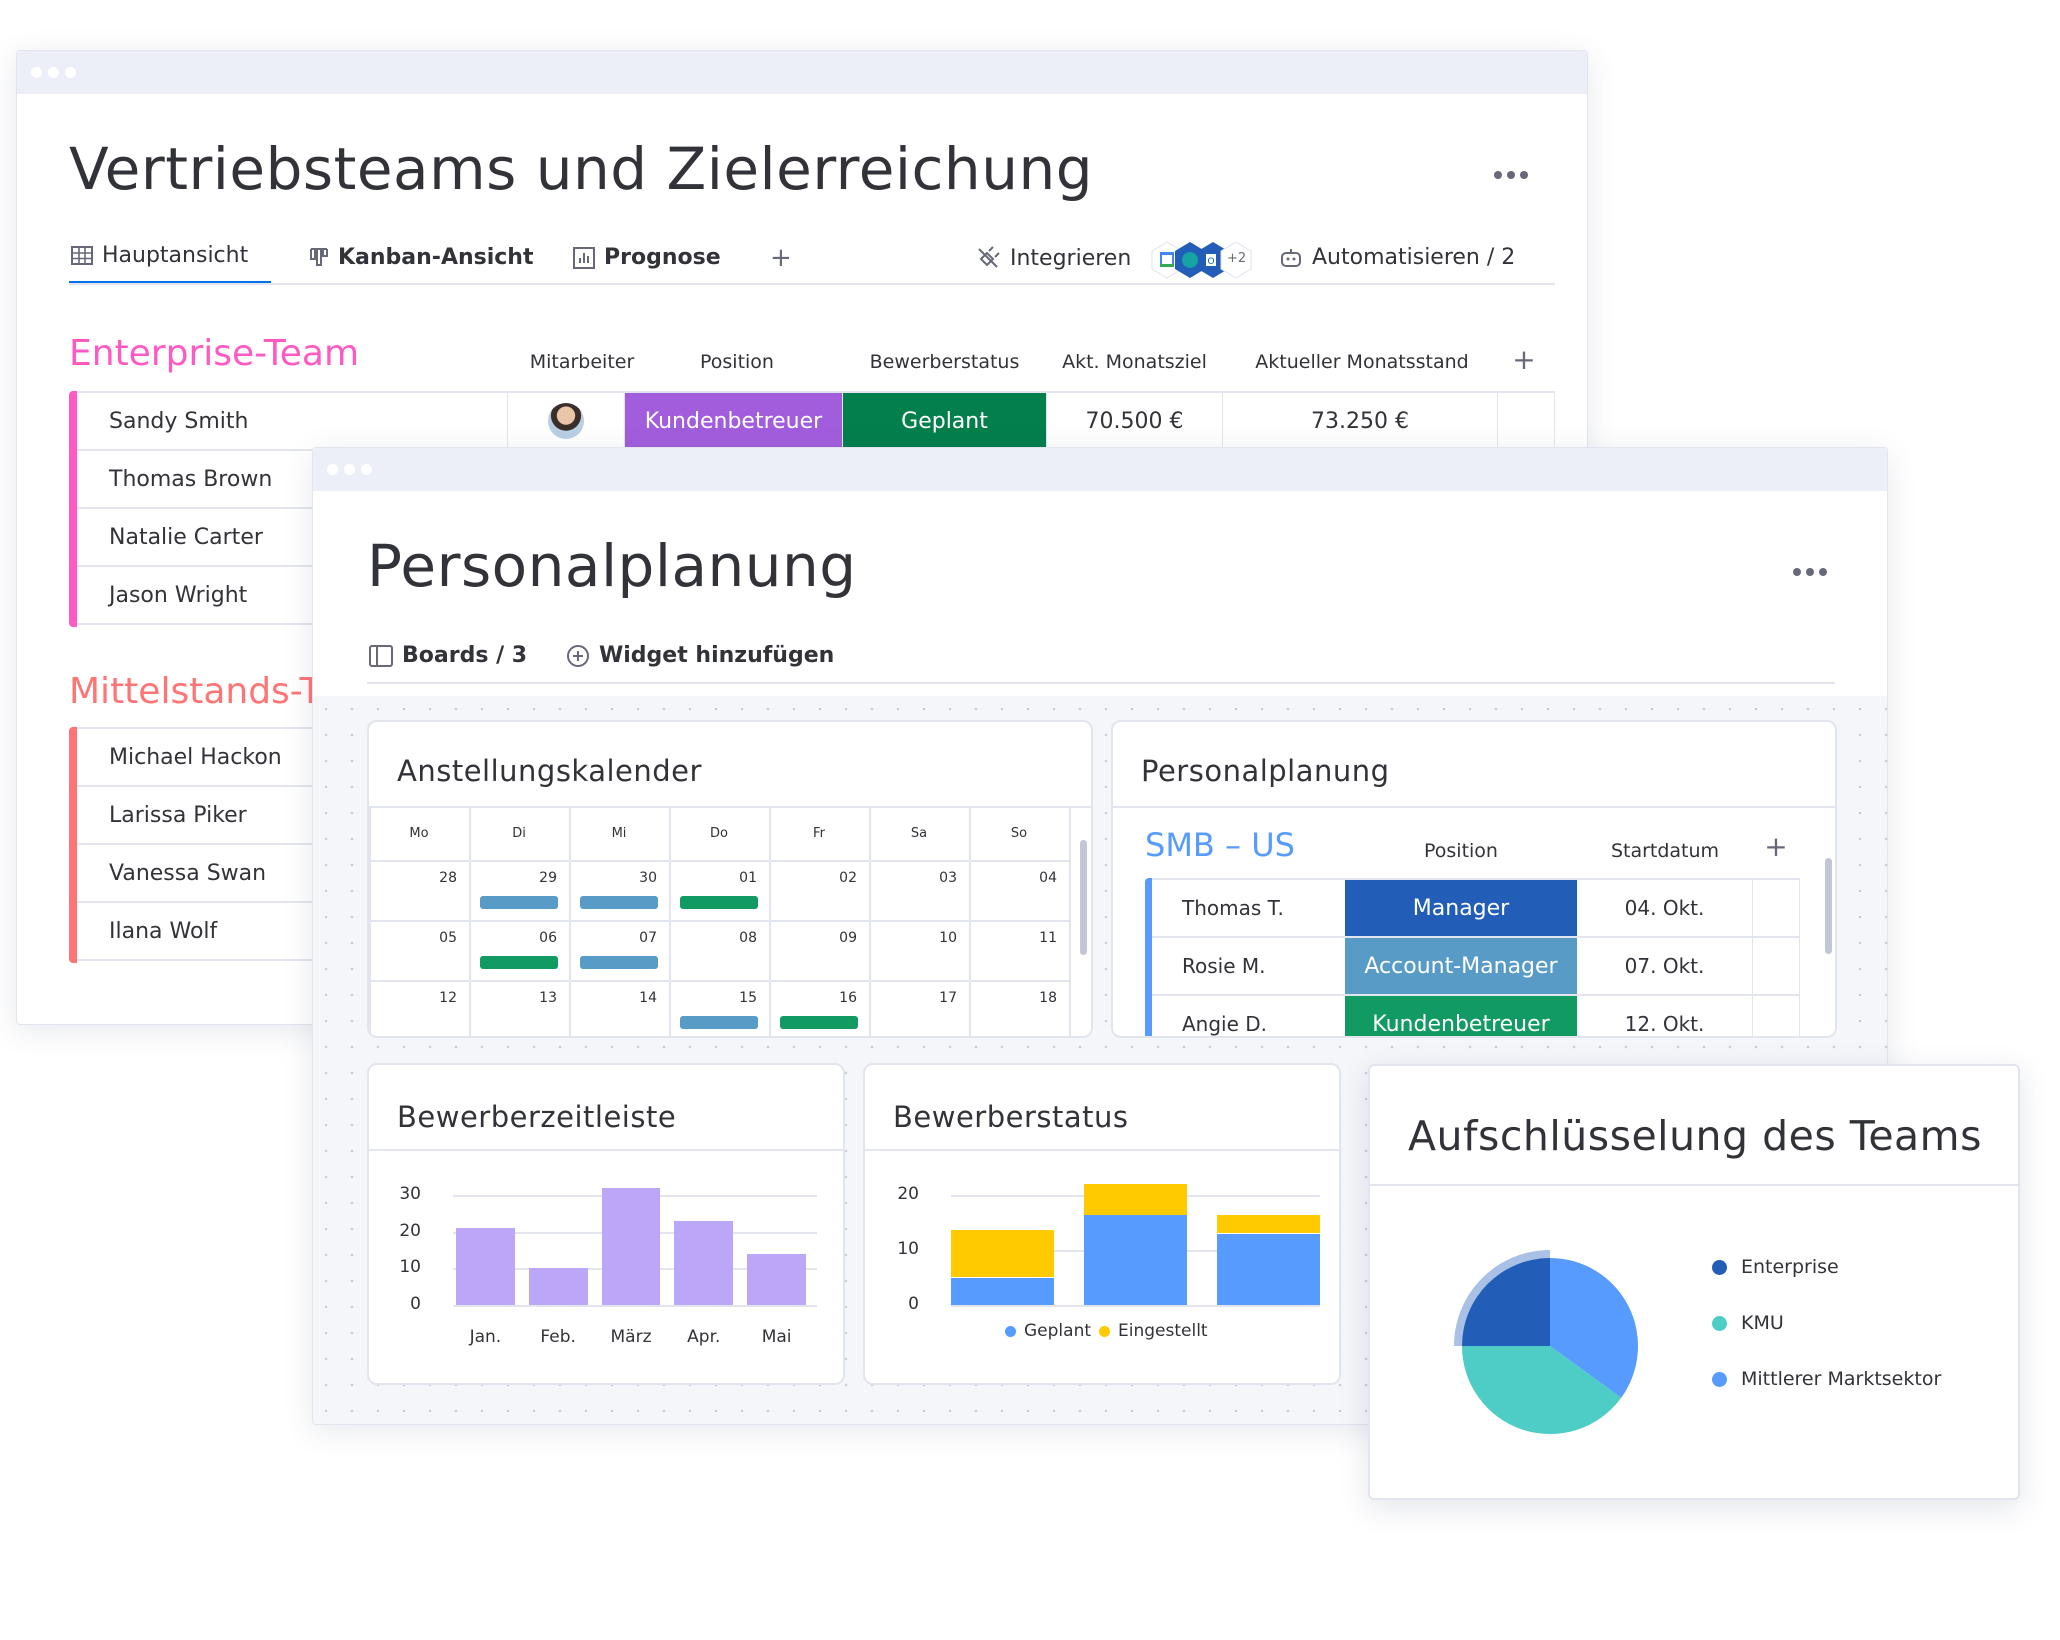  Describe the element at coordinates (421, 257) in the screenshot. I see `tab-kanban: Kanban-Ansicht` at that location.